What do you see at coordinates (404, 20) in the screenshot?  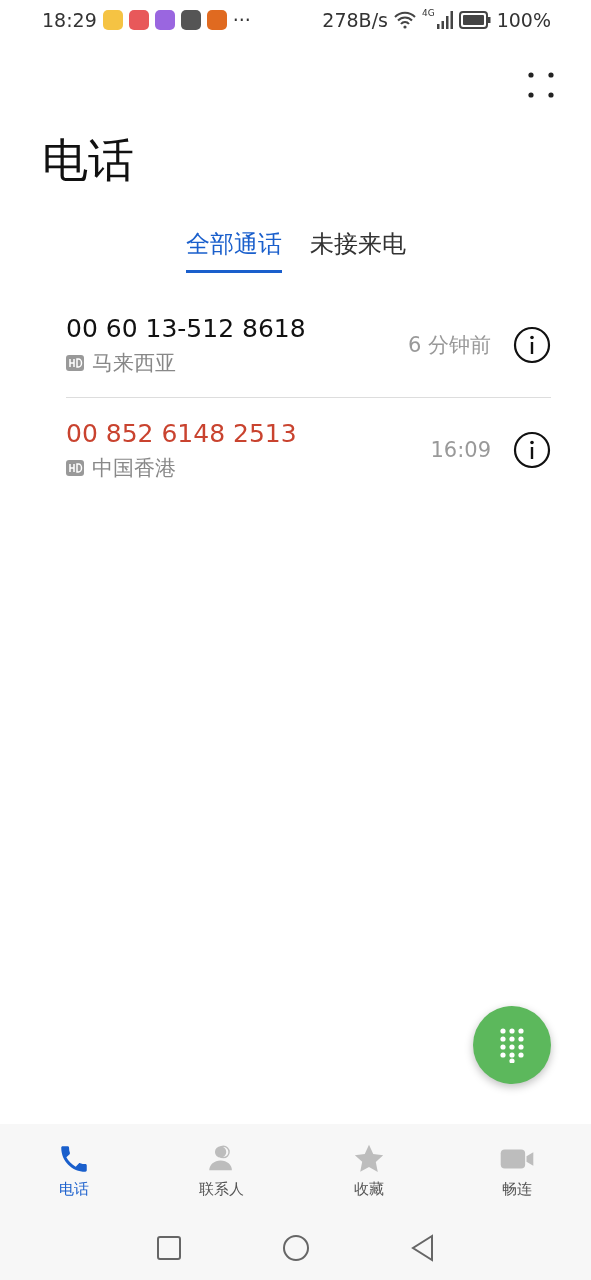 I see `wifi-icon` at bounding box center [404, 20].